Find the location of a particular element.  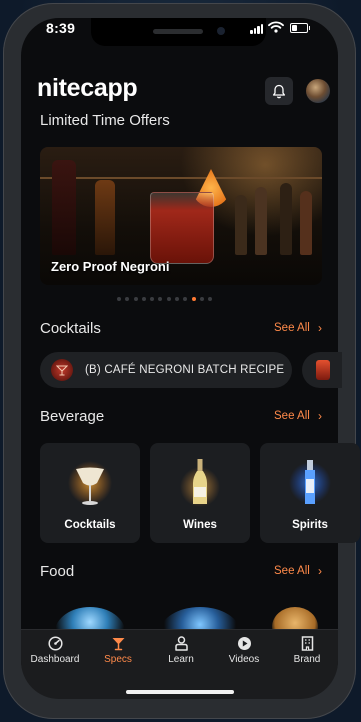

carousel-indicator is located at coordinates (165, 299).